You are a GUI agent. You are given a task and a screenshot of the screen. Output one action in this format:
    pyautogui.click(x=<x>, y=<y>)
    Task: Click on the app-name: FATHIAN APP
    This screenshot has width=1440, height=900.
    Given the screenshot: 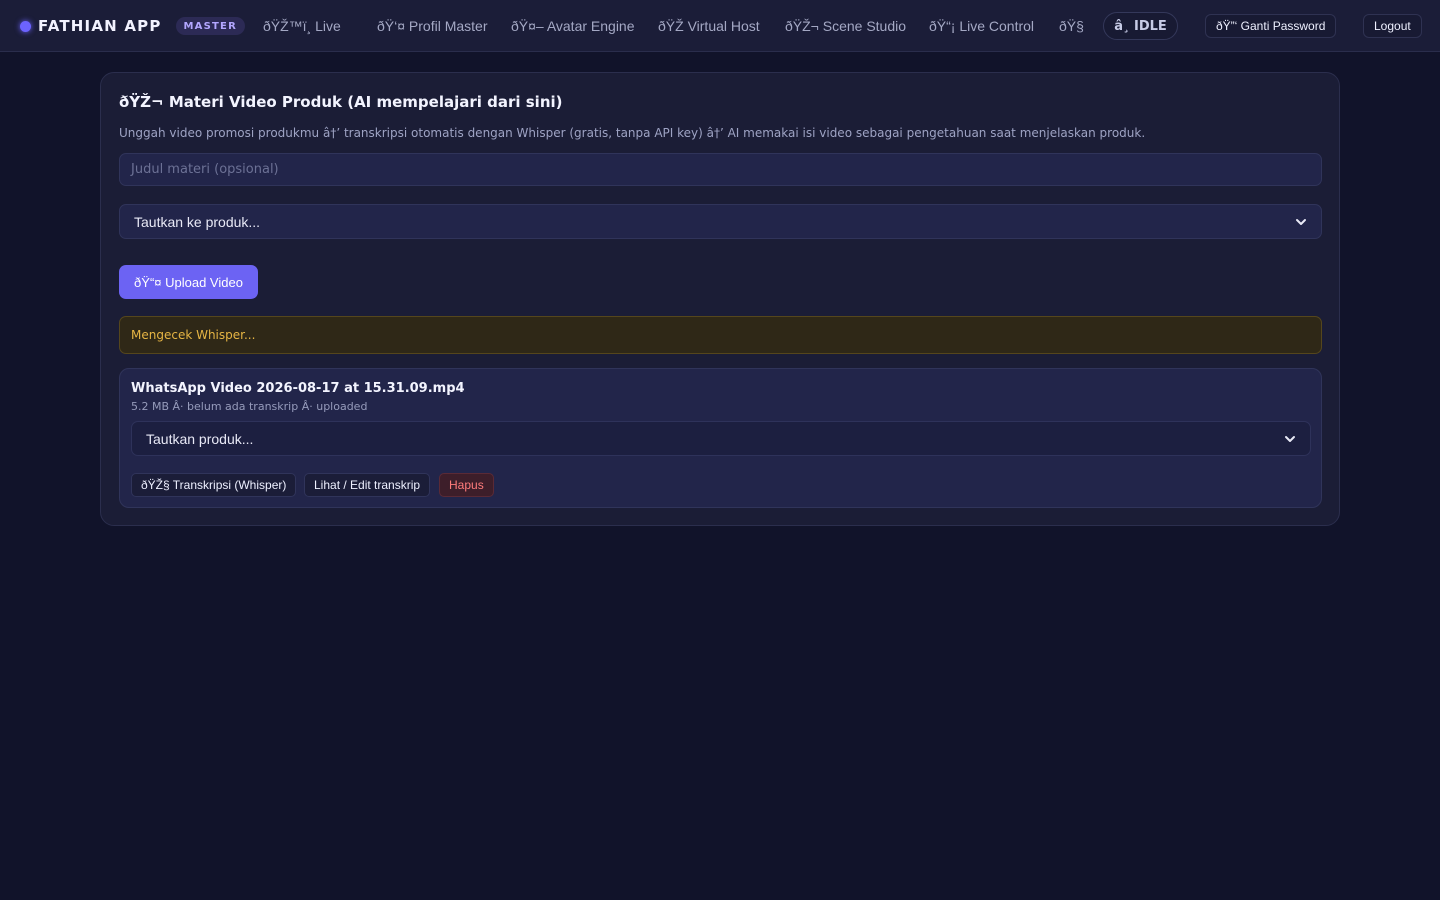 What is the action you would take?
    pyautogui.click(x=100, y=26)
    